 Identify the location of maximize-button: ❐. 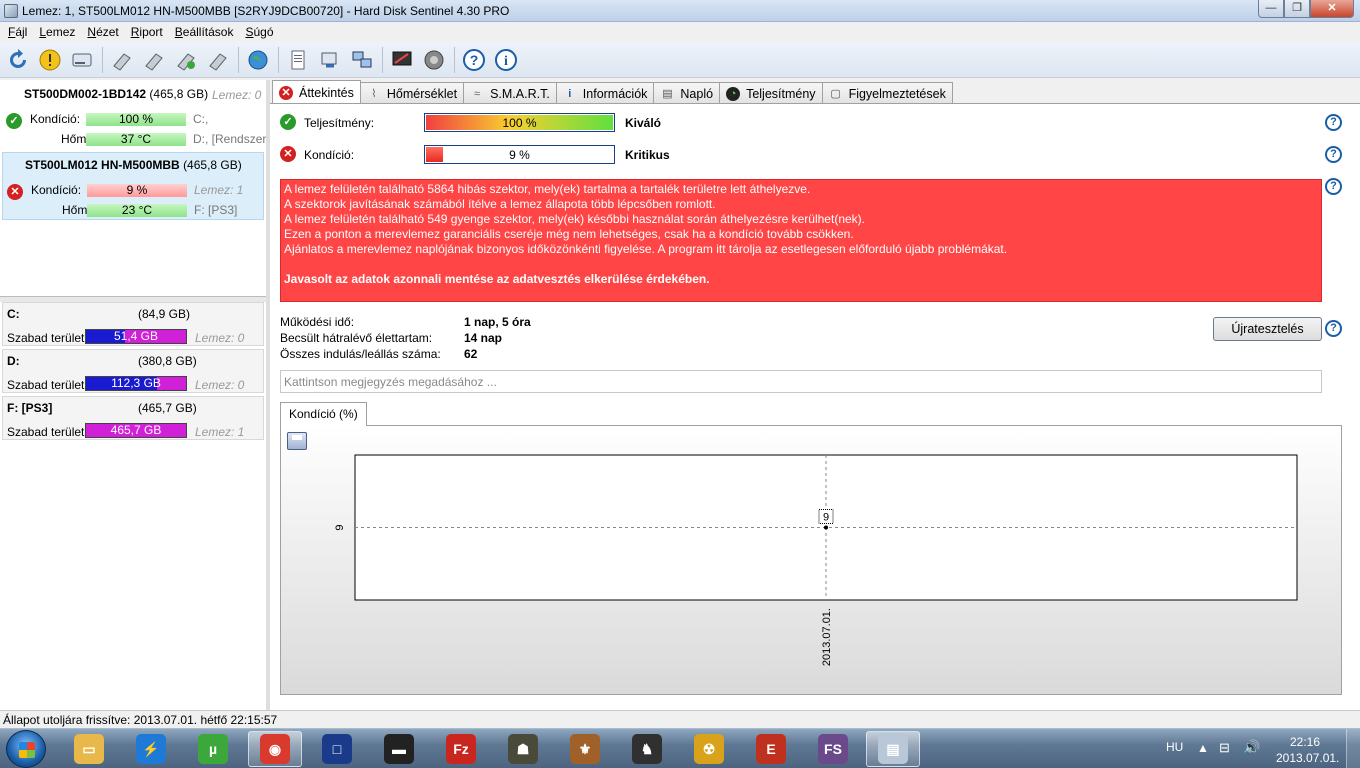
(1297, 9).